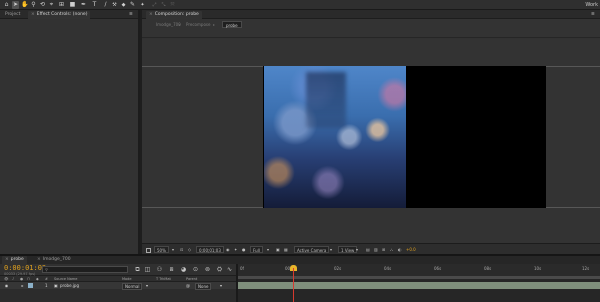  I want to click on region-of-interest-icon: ▣, so click(278, 249).